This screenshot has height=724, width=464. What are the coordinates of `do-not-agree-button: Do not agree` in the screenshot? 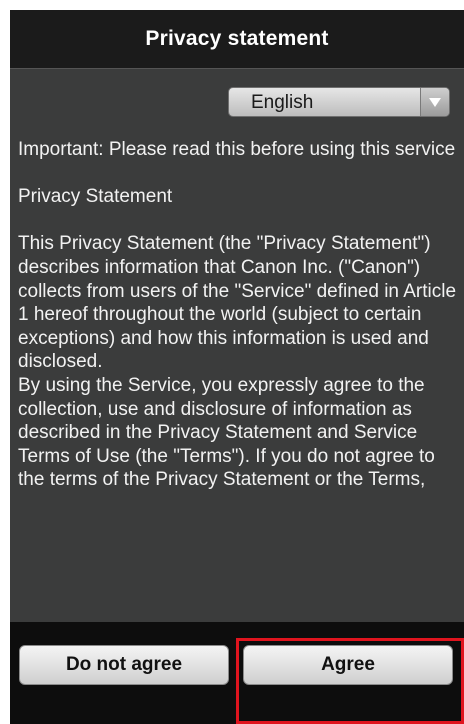 It's located at (124, 665).